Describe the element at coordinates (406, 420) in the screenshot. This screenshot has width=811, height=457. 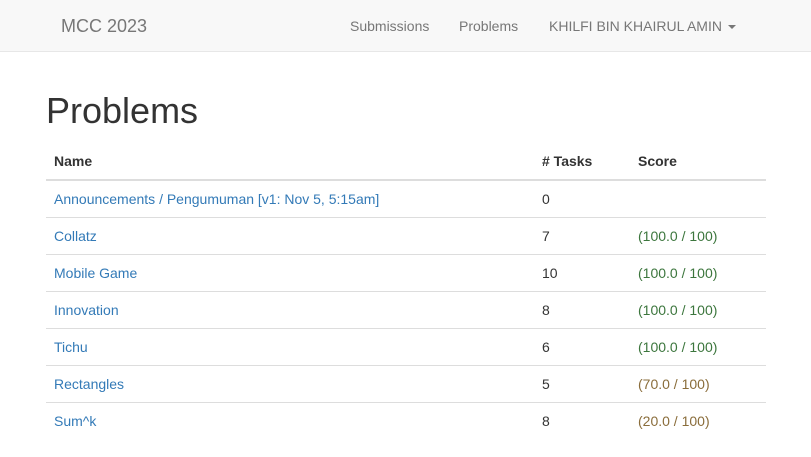
I see `table-row: Sum^k 8 (20.0 / 100)` at that location.